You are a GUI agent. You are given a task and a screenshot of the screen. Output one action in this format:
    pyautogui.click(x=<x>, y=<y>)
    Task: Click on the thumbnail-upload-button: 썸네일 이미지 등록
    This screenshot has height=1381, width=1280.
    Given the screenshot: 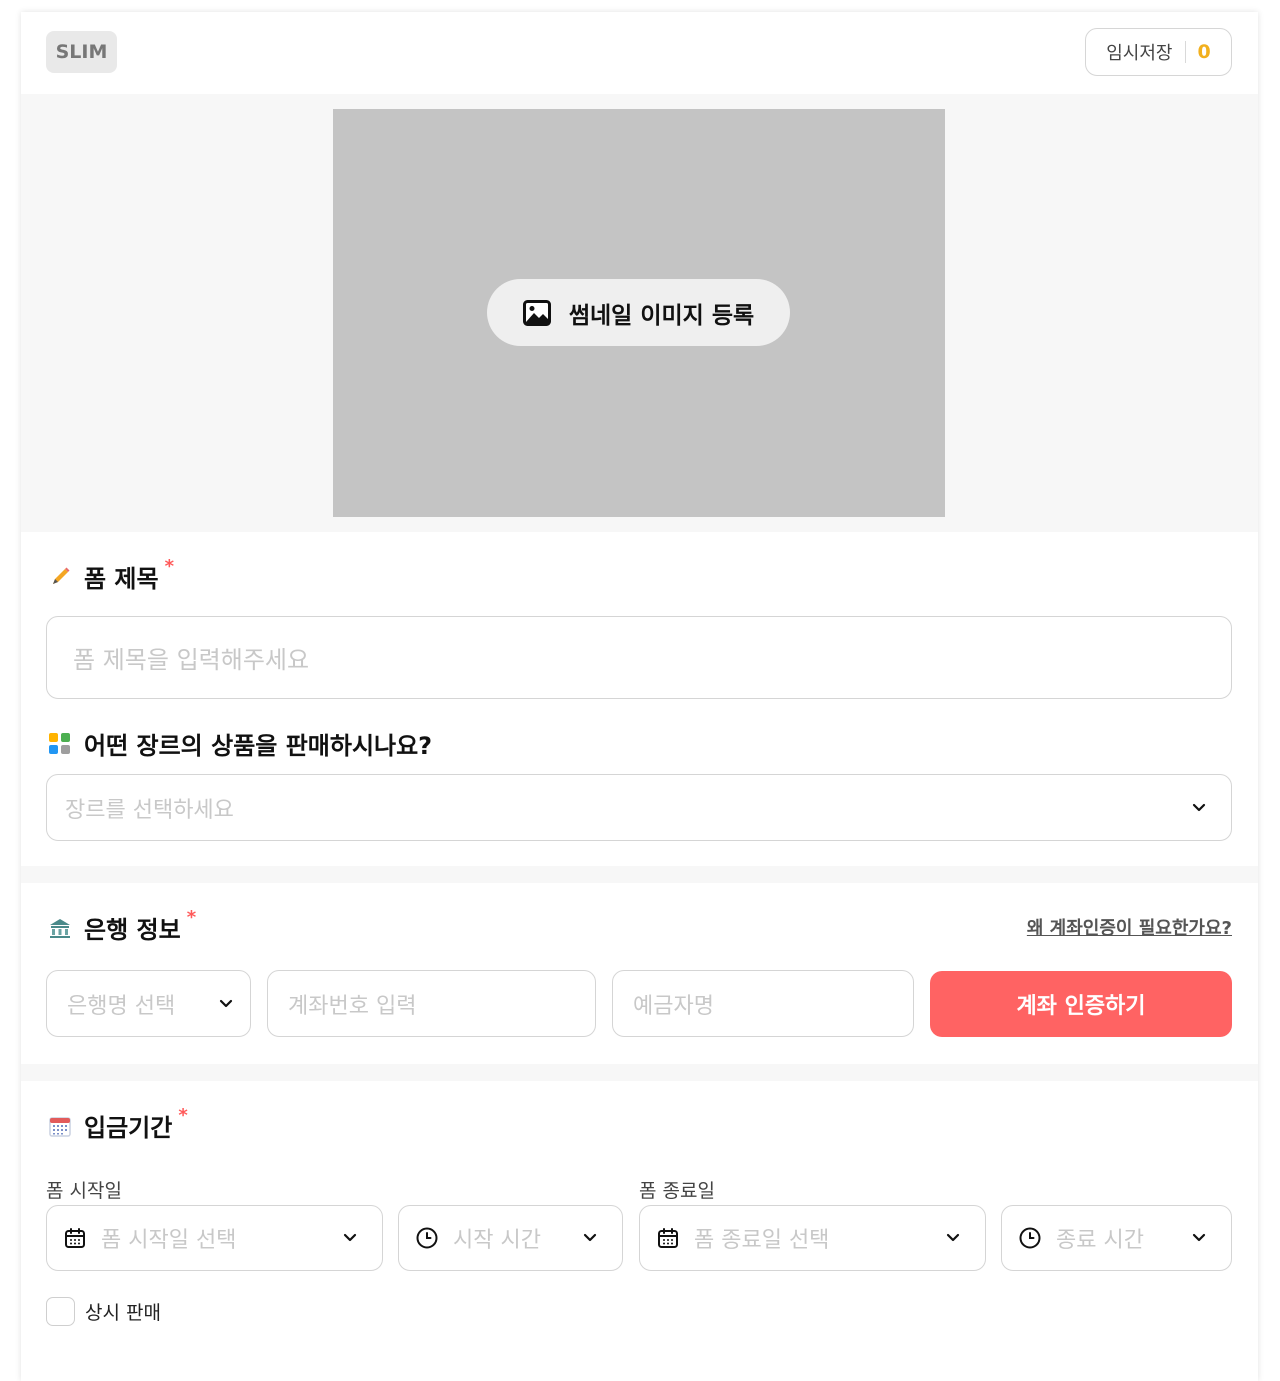 What is the action you would take?
    pyautogui.click(x=638, y=312)
    